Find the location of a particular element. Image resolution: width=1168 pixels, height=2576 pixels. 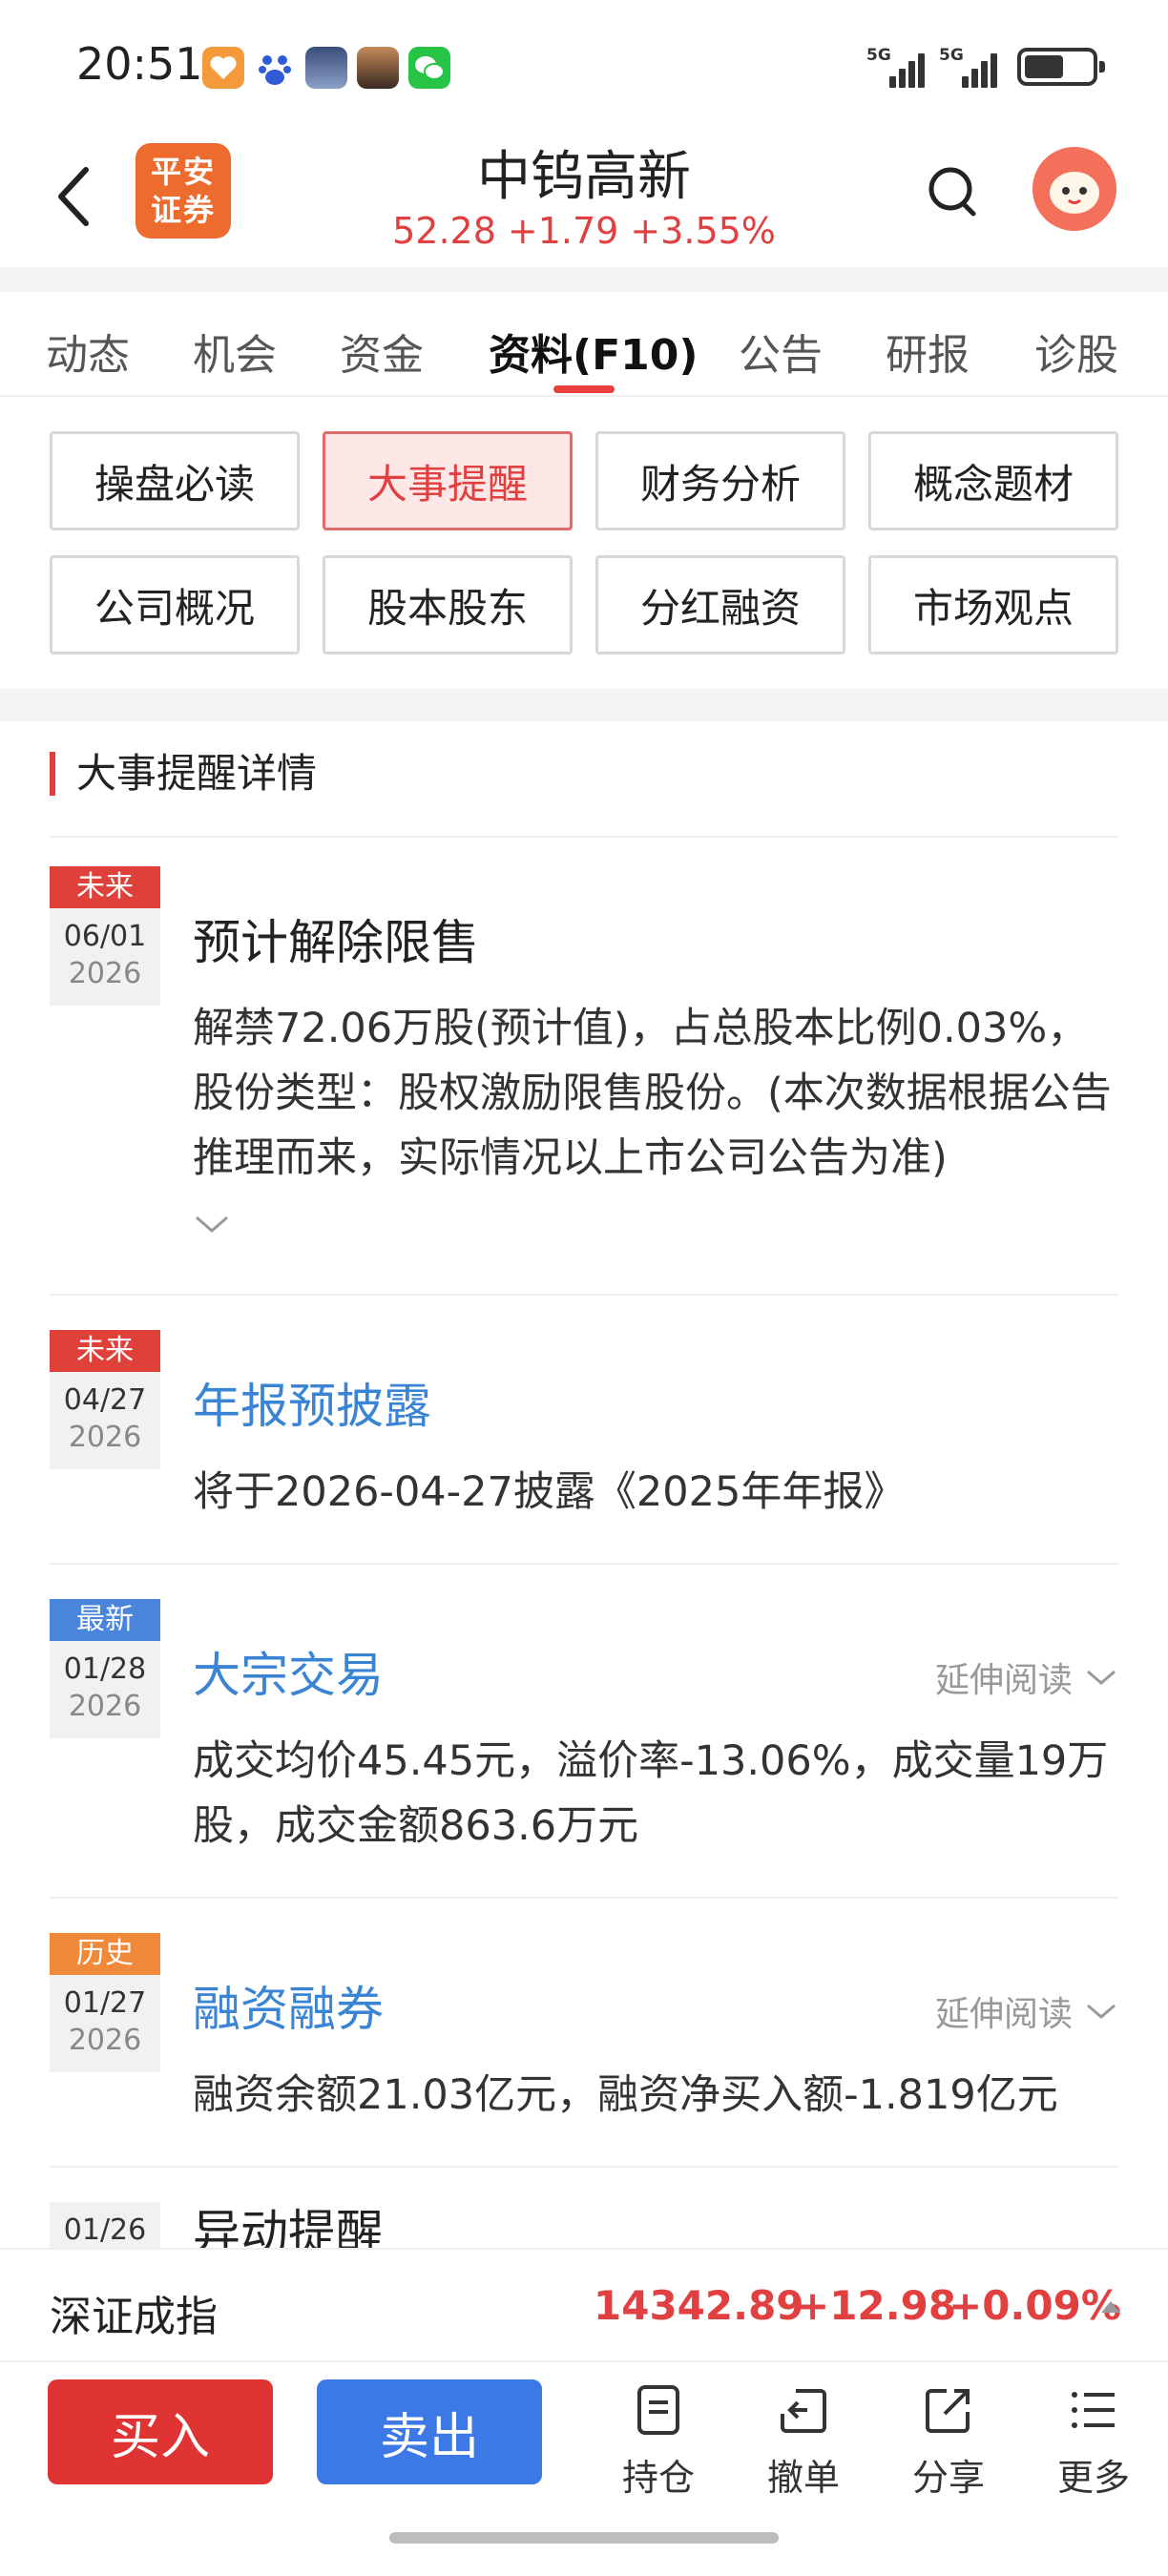

wechat-icon is located at coordinates (429, 68).